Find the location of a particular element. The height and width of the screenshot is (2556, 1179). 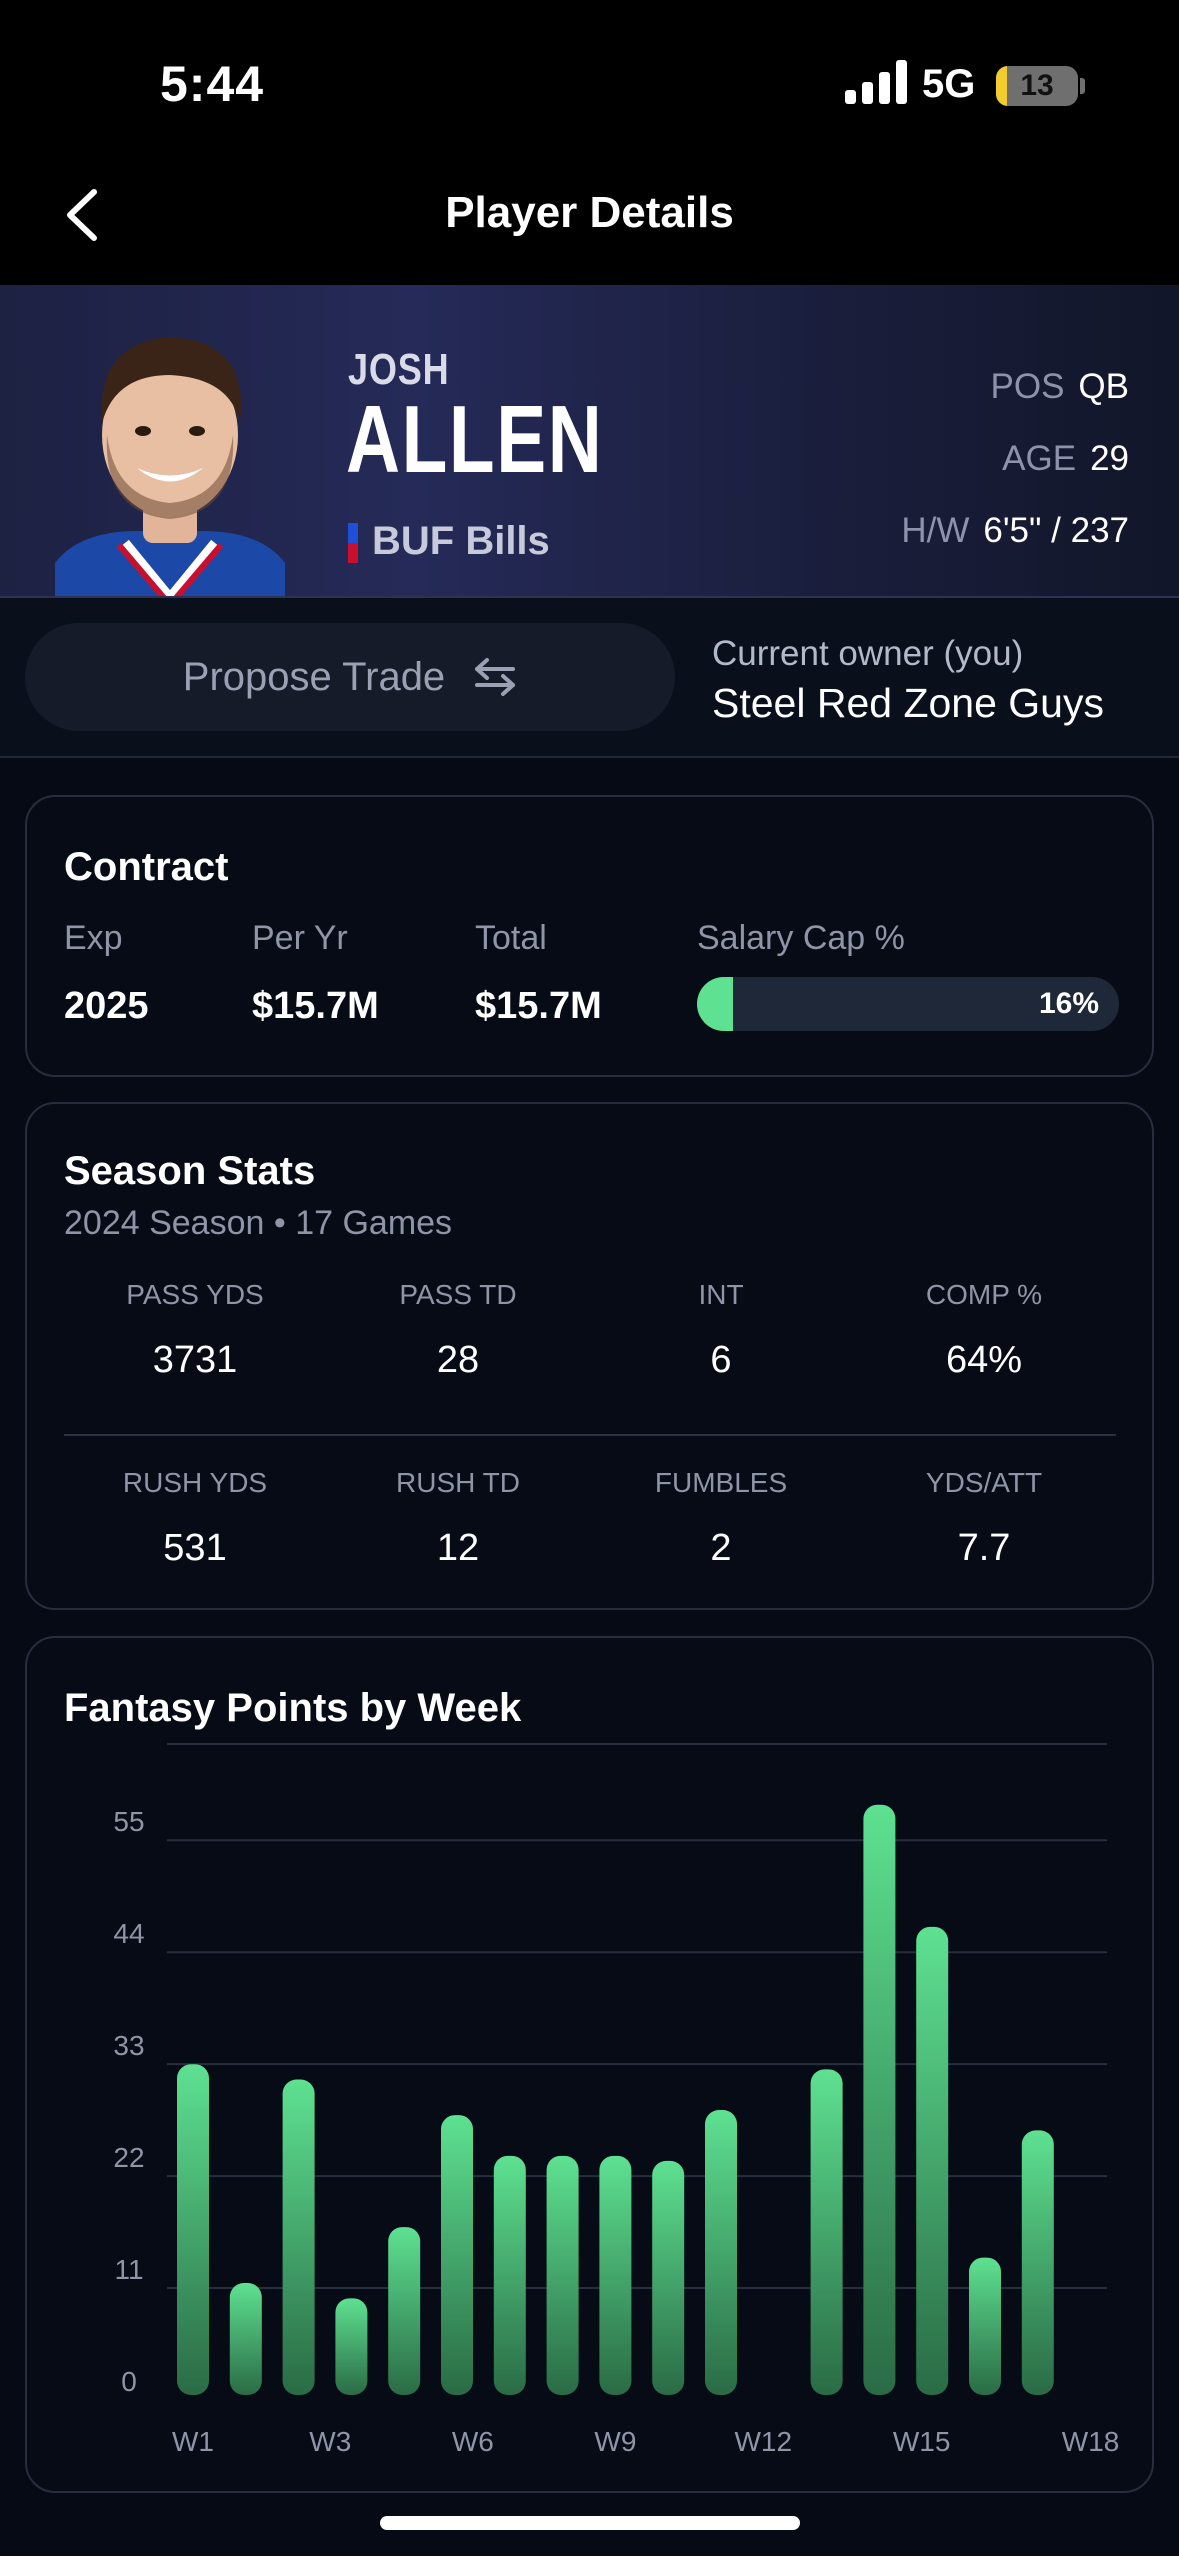

salary-cap-label: Salary Cap % is located at coordinates (801, 938).